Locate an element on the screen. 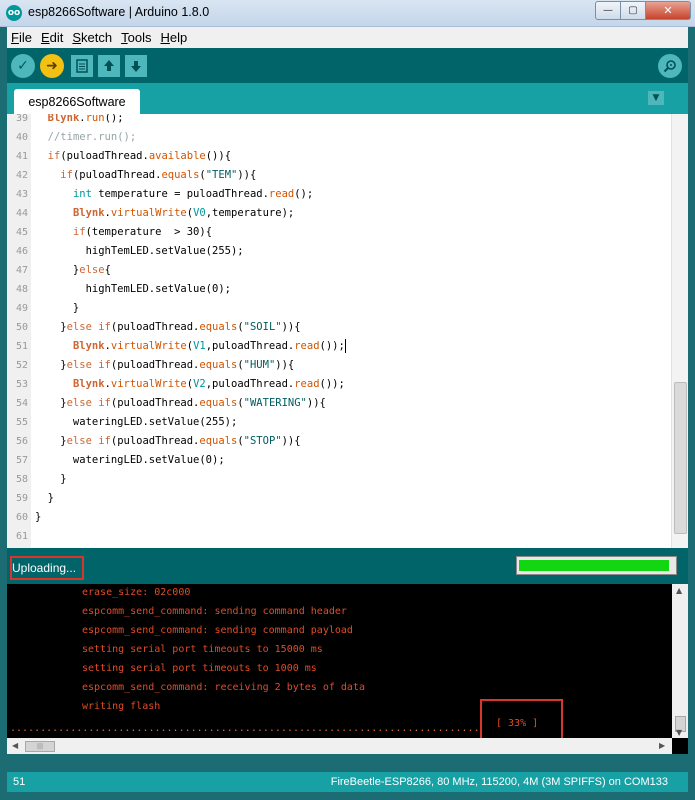 This screenshot has height=800, width=695. code-line: 57 wateringLED.setValue(0); is located at coordinates (339, 460).